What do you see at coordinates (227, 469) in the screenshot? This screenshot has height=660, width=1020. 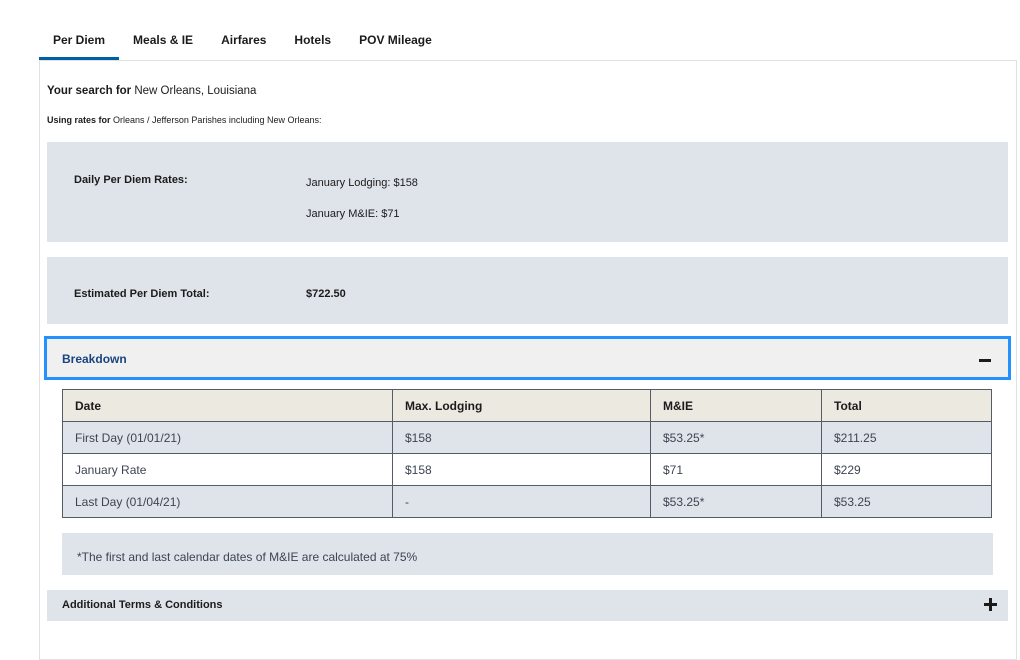 I see `table-cell: January Rate` at bounding box center [227, 469].